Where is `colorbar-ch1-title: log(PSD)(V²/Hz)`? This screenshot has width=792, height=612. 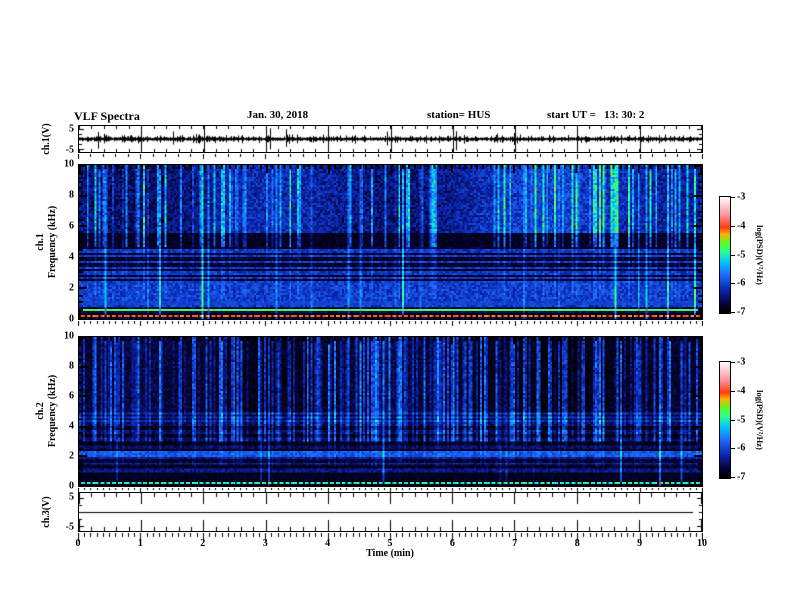
colorbar-ch1-title: log(PSD)(V²/Hz) is located at coordinates (760, 255).